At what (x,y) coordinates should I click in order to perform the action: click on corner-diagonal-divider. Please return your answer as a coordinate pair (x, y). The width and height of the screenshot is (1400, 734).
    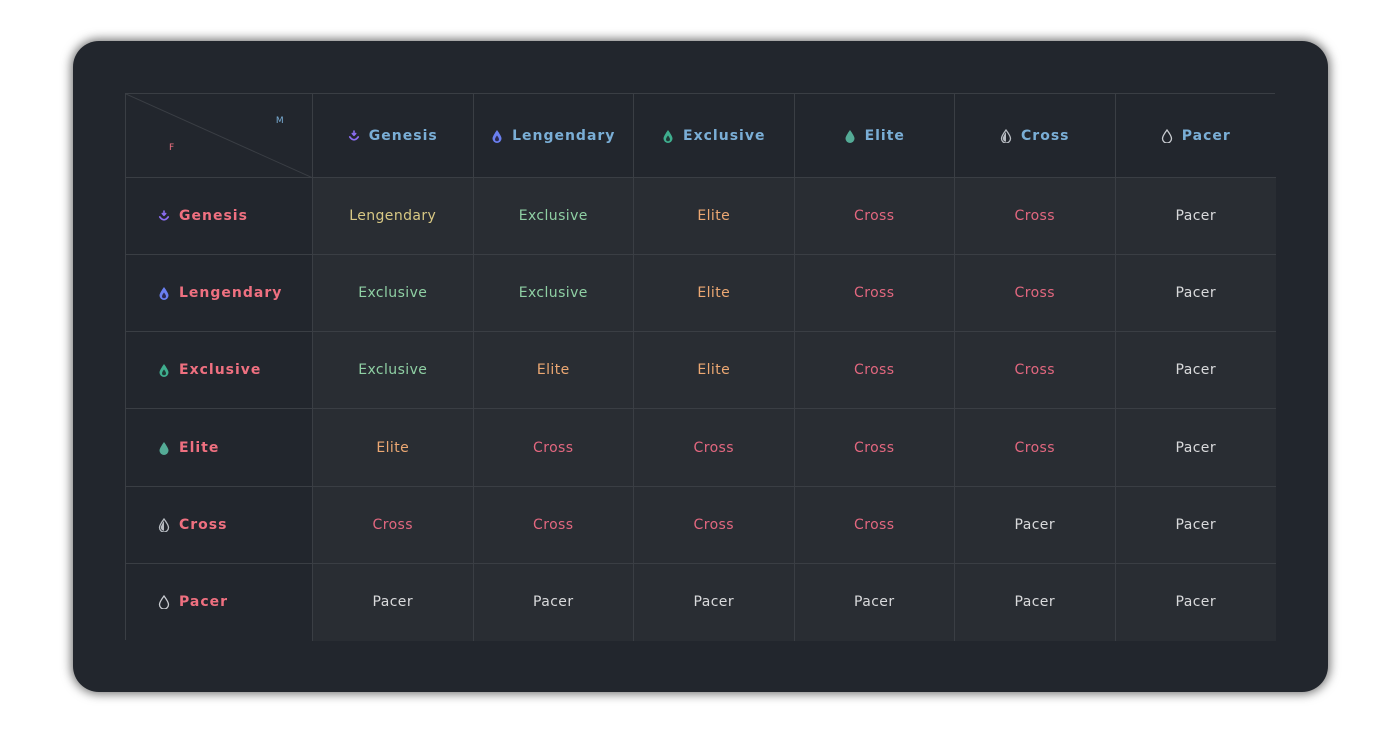
    Looking at the image, I should click on (219, 136).